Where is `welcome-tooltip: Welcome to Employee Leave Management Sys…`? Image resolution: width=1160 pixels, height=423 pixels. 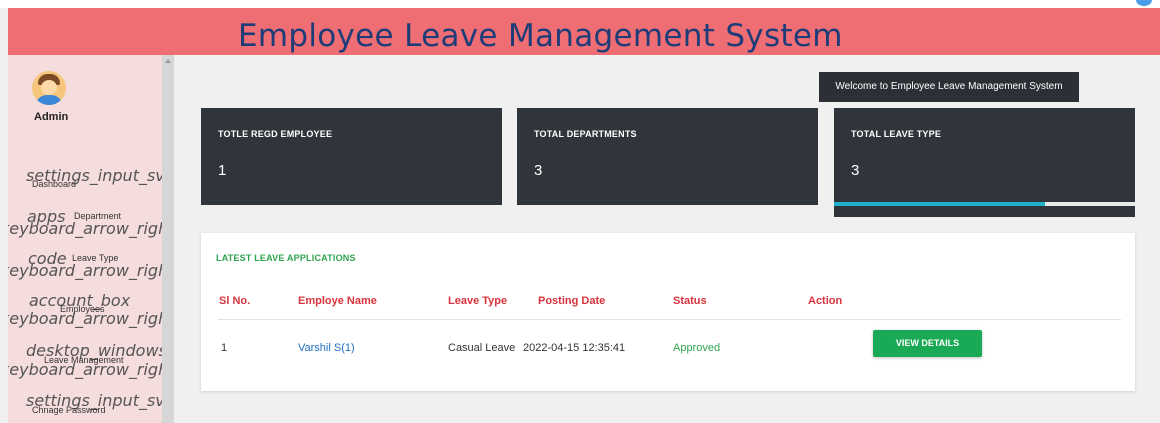 welcome-tooltip: Welcome to Employee Leave Management Sys… is located at coordinates (949, 87).